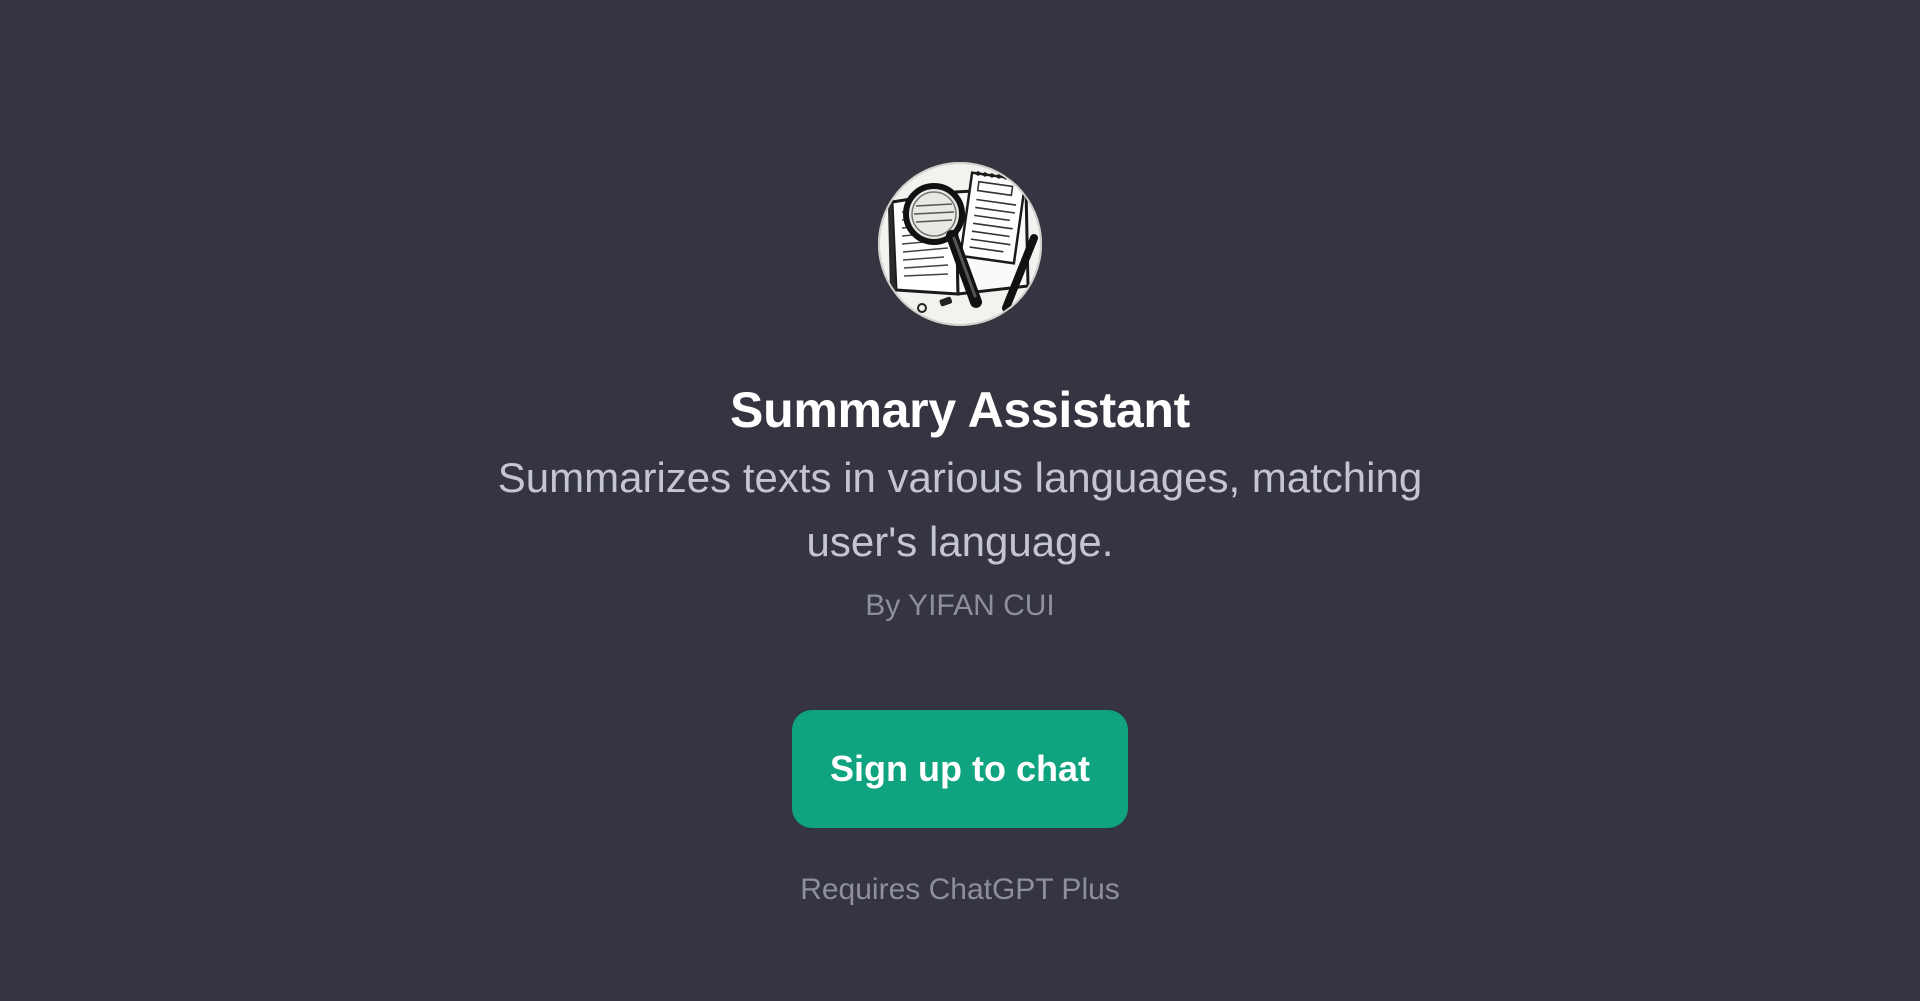 The height and width of the screenshot is (1001, 1920). I want to click on gpt-avatar, so click(960, 244).